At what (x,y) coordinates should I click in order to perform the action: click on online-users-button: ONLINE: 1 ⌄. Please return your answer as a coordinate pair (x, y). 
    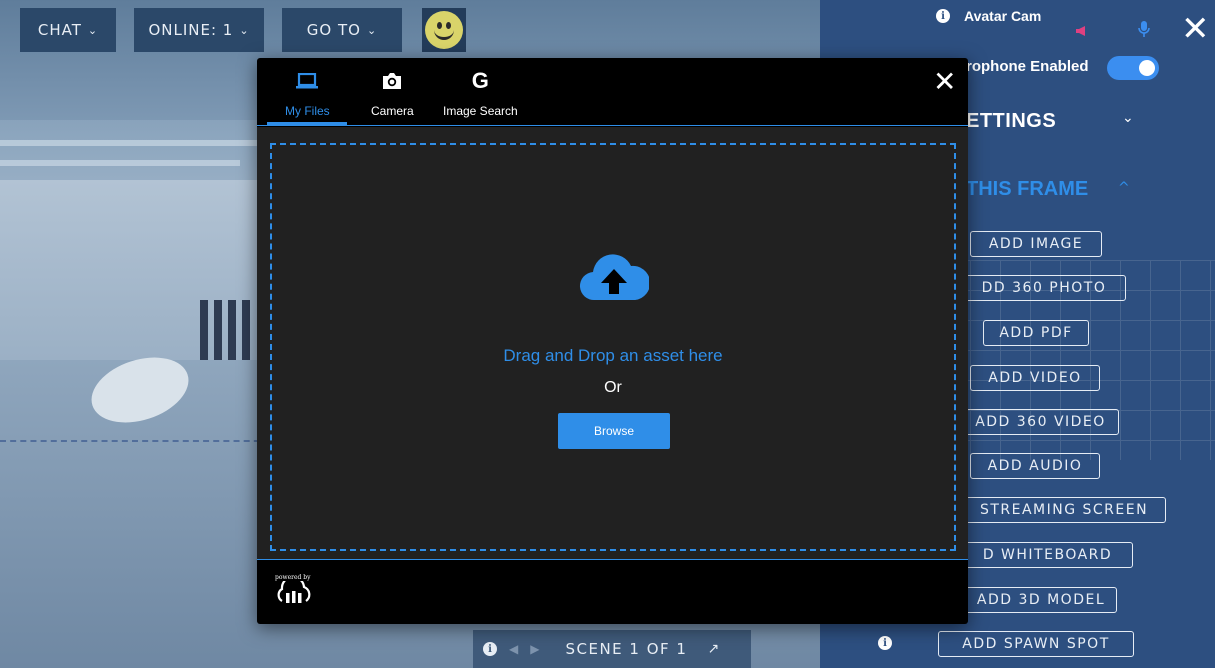
    Looking at the image, I should click on (199, 30).